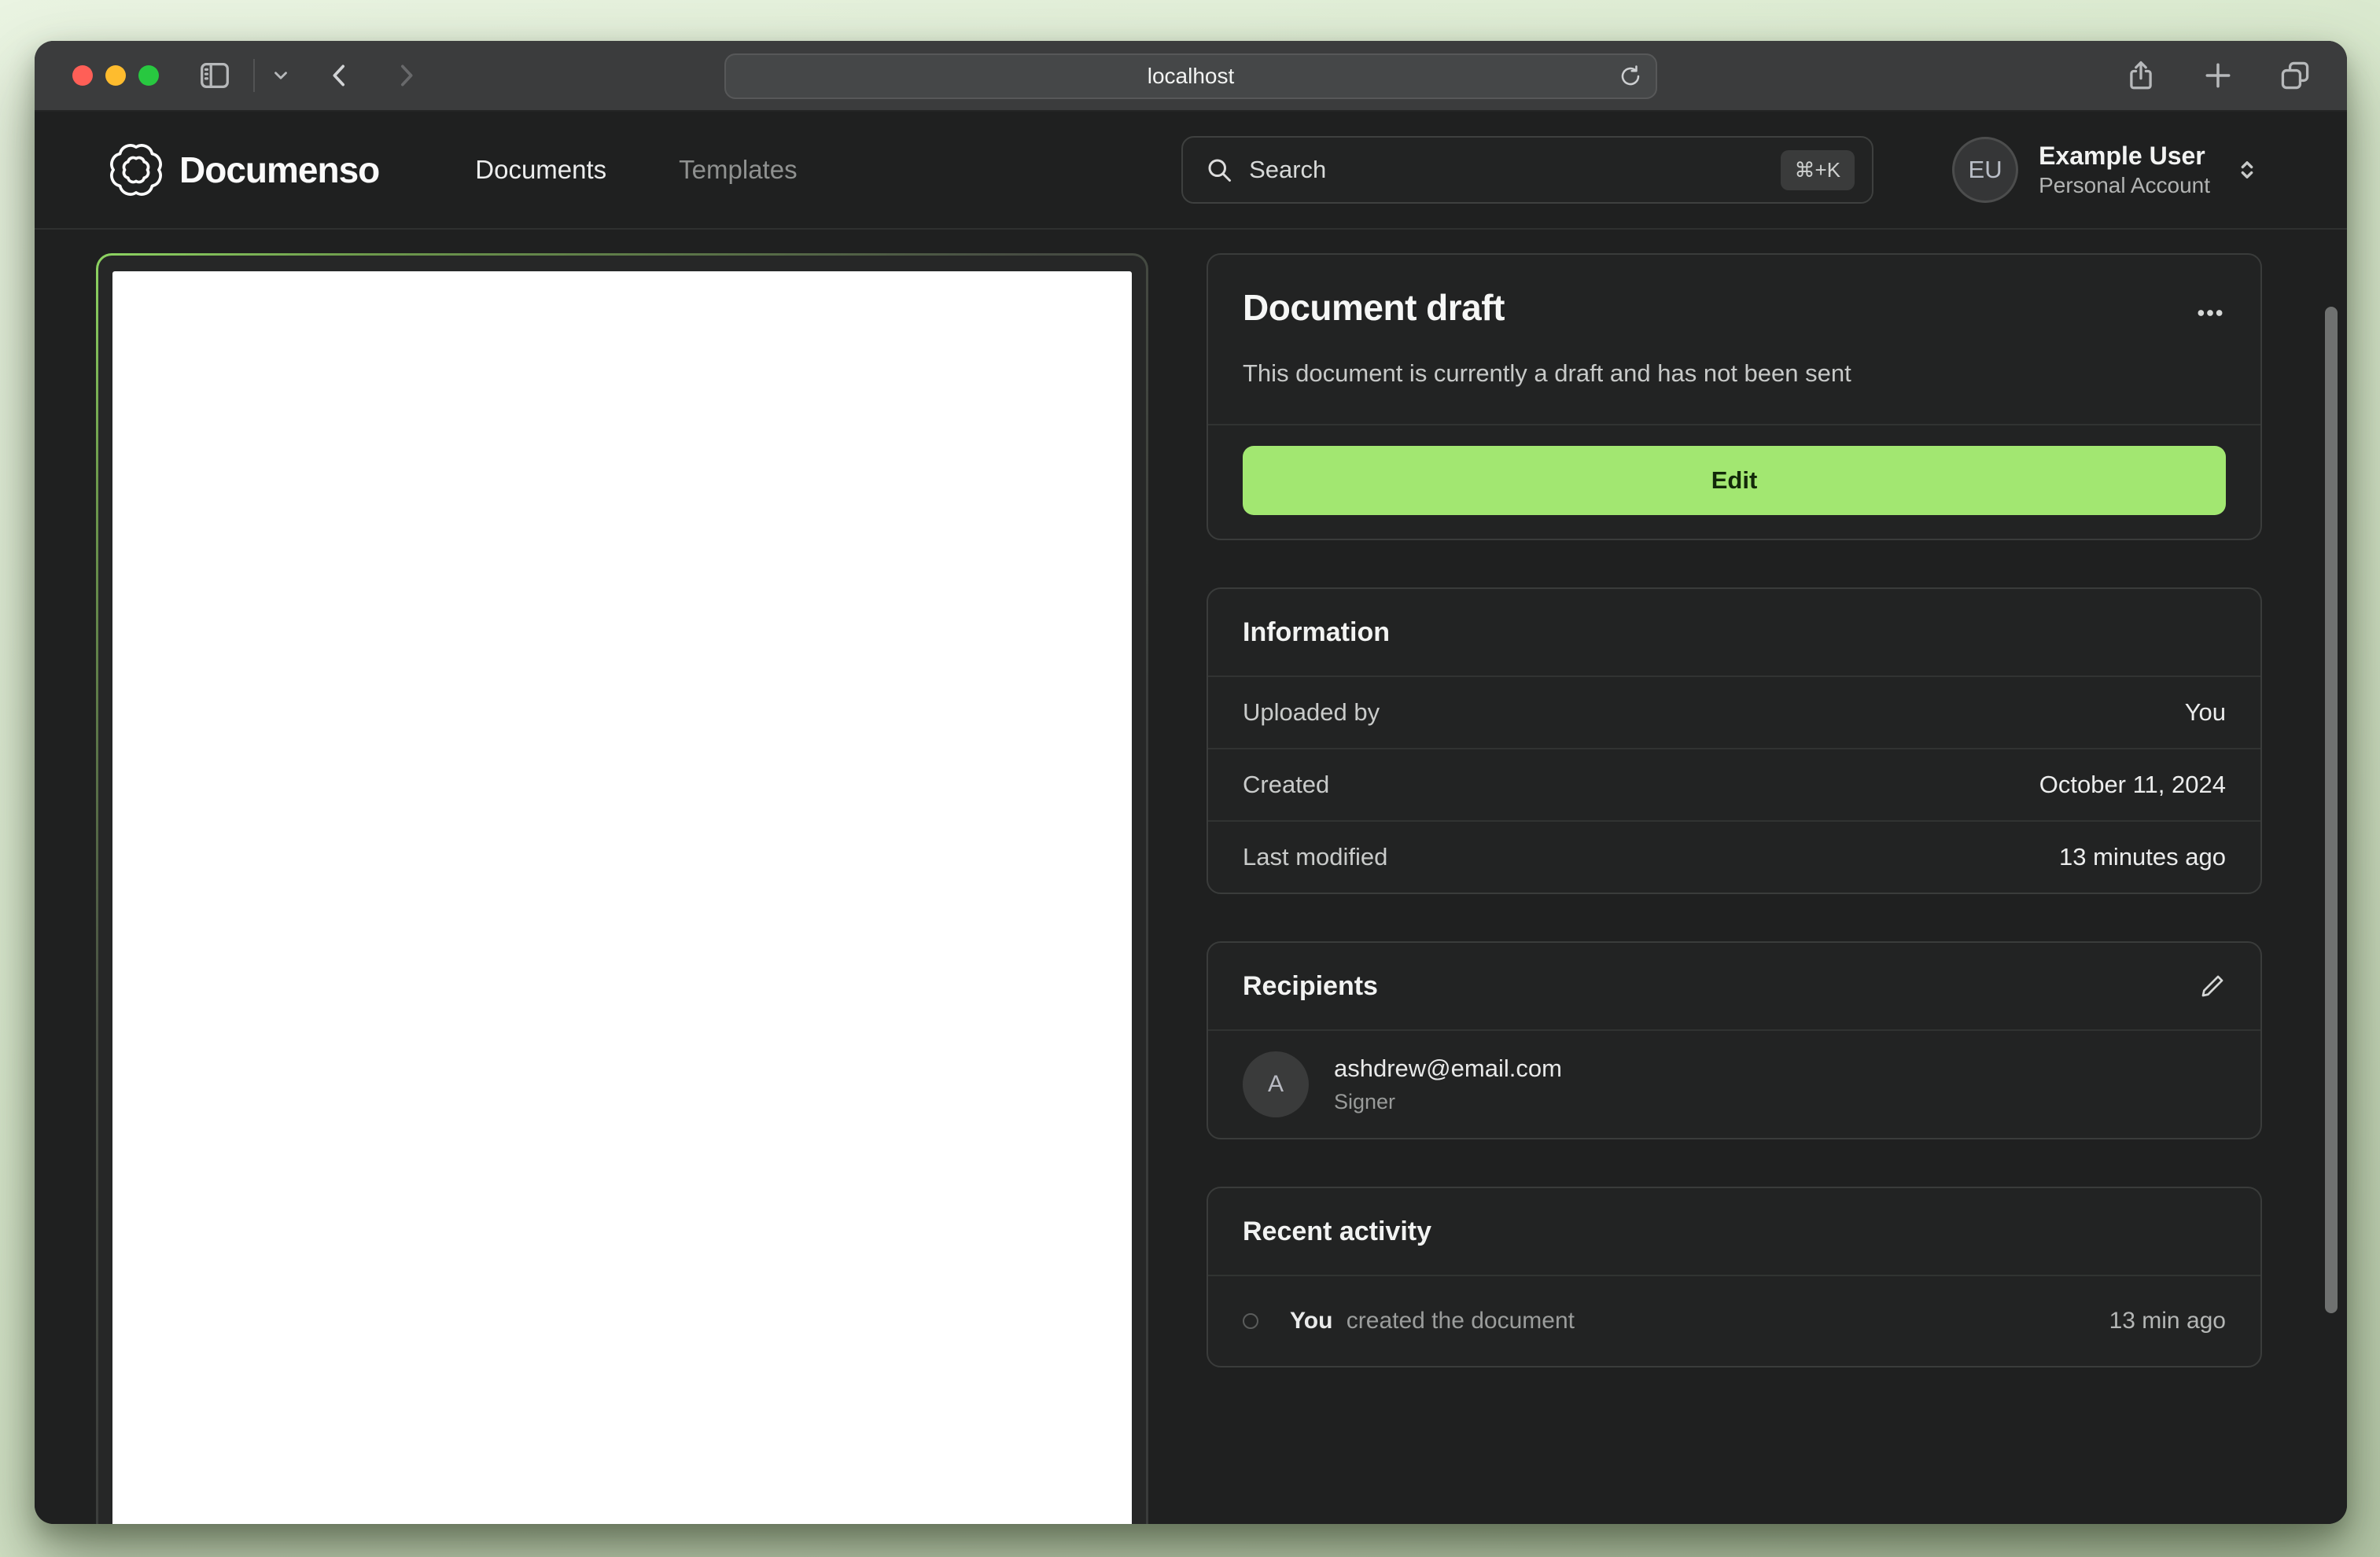  Describe the element at coordinates (82, 76) in the screenshot. I see `close-window-button` at that location.